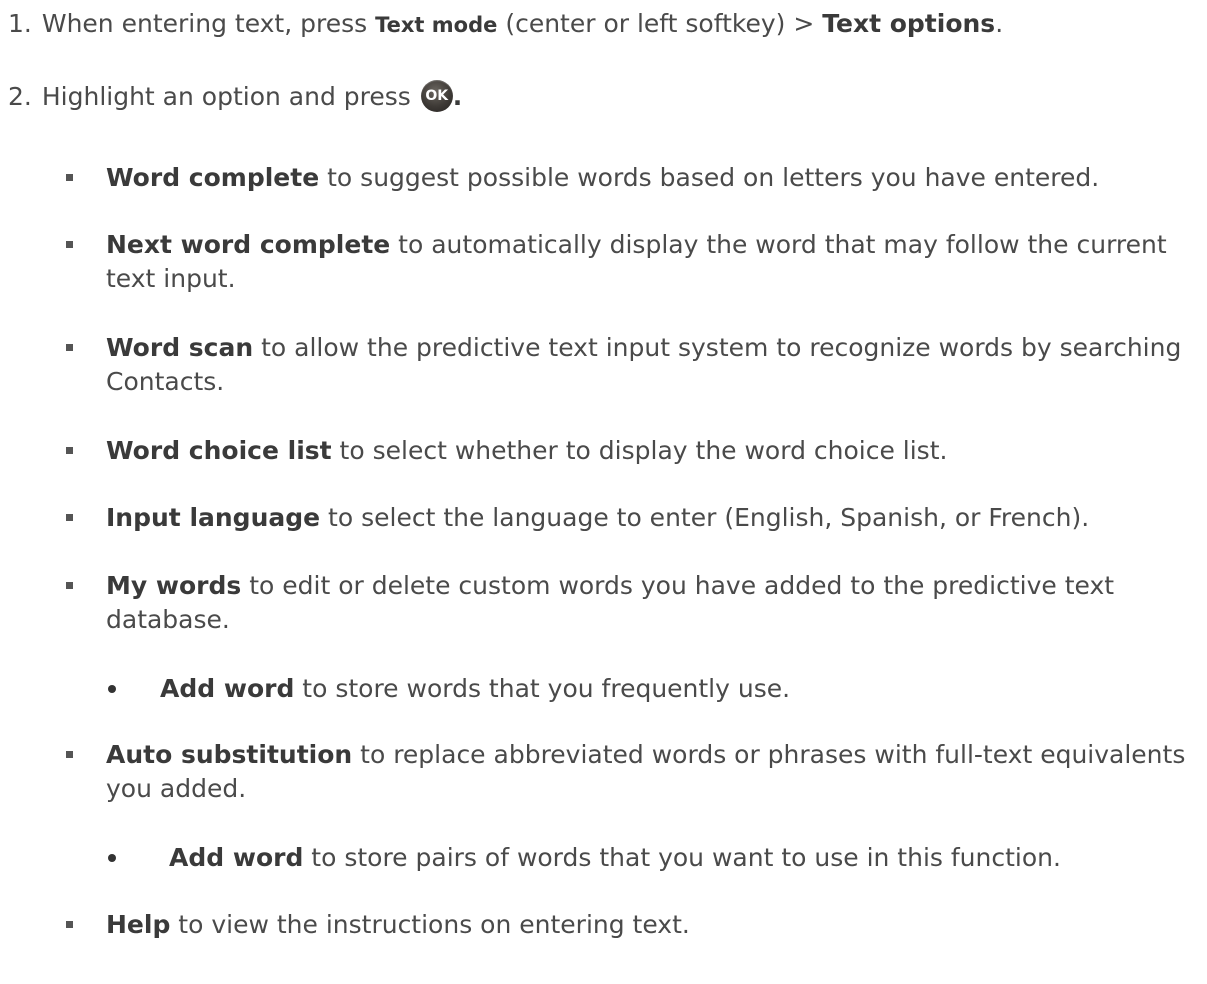 The height and width of the screenshot is (984, 1207). I want to click on option-title: Auto substitution, so click(229, 754).